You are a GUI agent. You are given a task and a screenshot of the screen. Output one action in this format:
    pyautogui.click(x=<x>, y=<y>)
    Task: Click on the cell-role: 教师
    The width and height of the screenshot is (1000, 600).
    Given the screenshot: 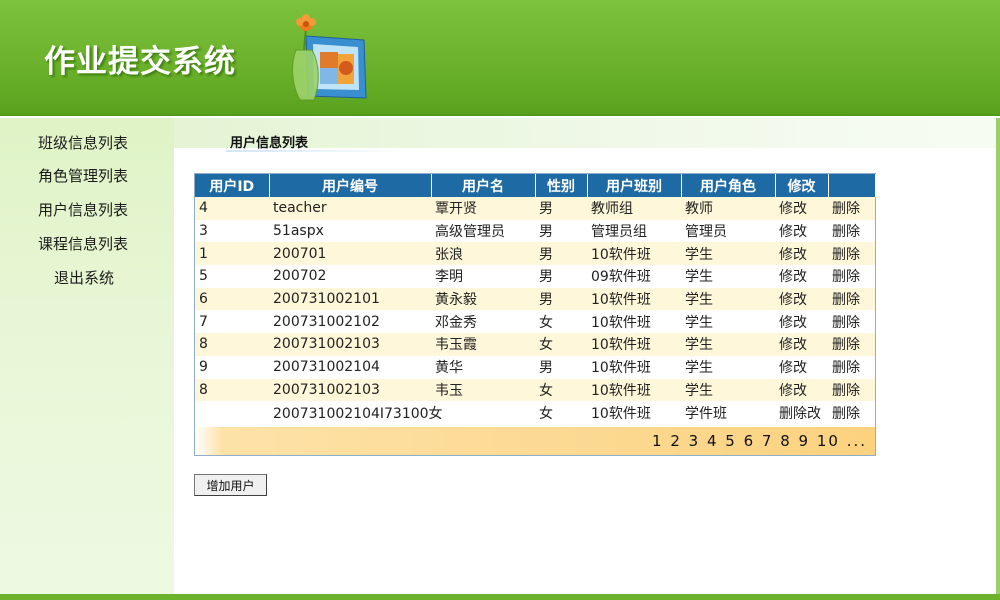 What is the action you would take?
    pyautogui.click(x=728, y=208)
    